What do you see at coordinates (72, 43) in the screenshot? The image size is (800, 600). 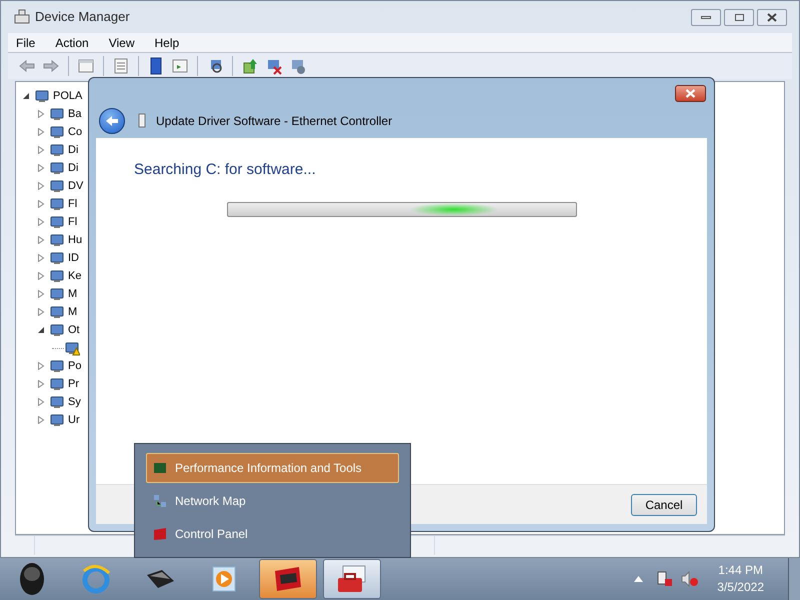 I see `menu-item: Action` at bounding box center [72, 43].